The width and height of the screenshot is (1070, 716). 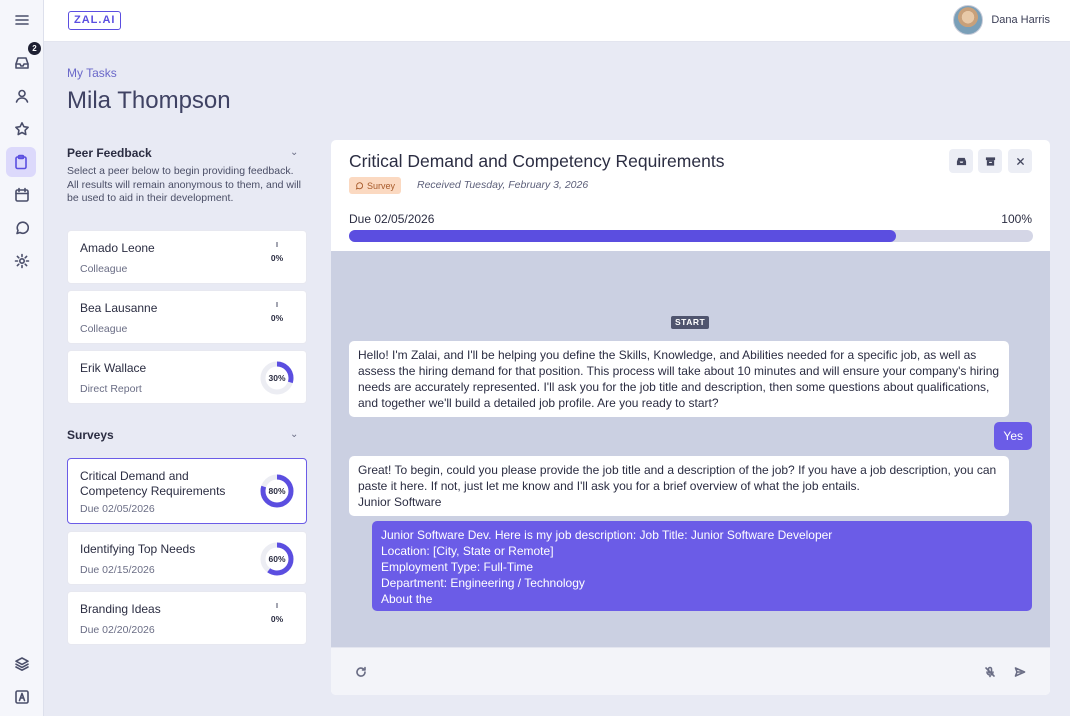 What do you see at coordinates (117, 570) in the screenshot?
I see `survey-due: Due 02/15/2026` at bounding box center [117, 570].